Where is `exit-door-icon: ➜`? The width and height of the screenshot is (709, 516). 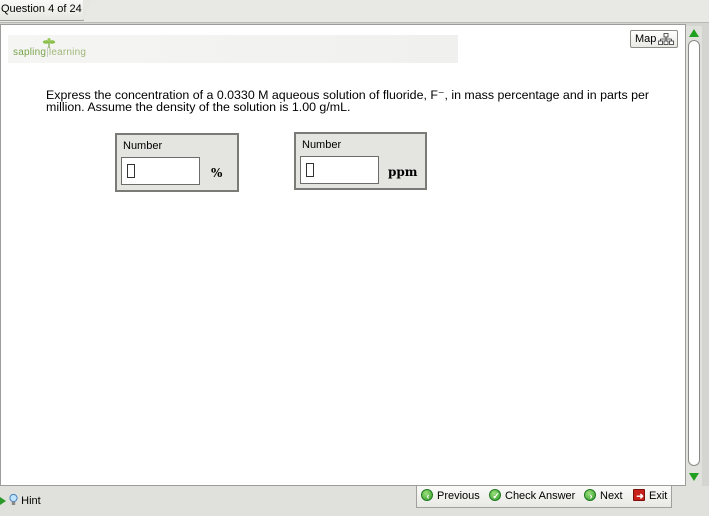
exit-door-icon: ➜ is located at coordinates (639, 495).